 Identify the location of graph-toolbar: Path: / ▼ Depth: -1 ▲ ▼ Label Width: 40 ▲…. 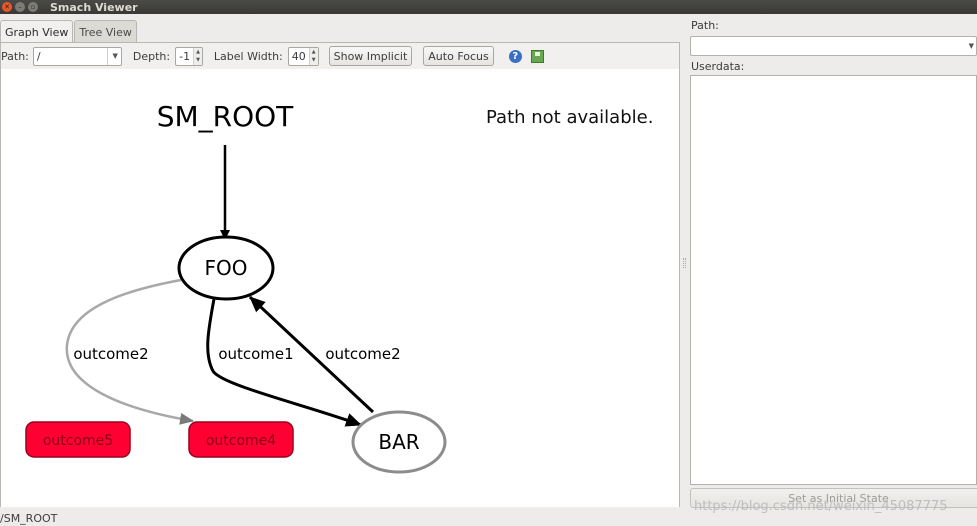
(340, 56).